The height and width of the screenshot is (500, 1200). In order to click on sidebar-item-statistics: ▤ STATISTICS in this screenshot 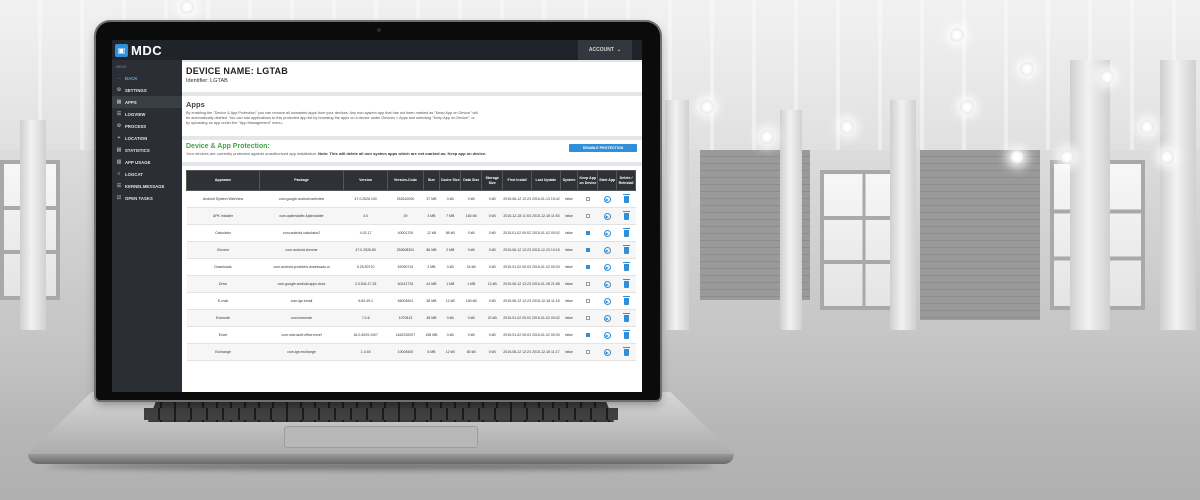, I will do `click(147, 150)`.